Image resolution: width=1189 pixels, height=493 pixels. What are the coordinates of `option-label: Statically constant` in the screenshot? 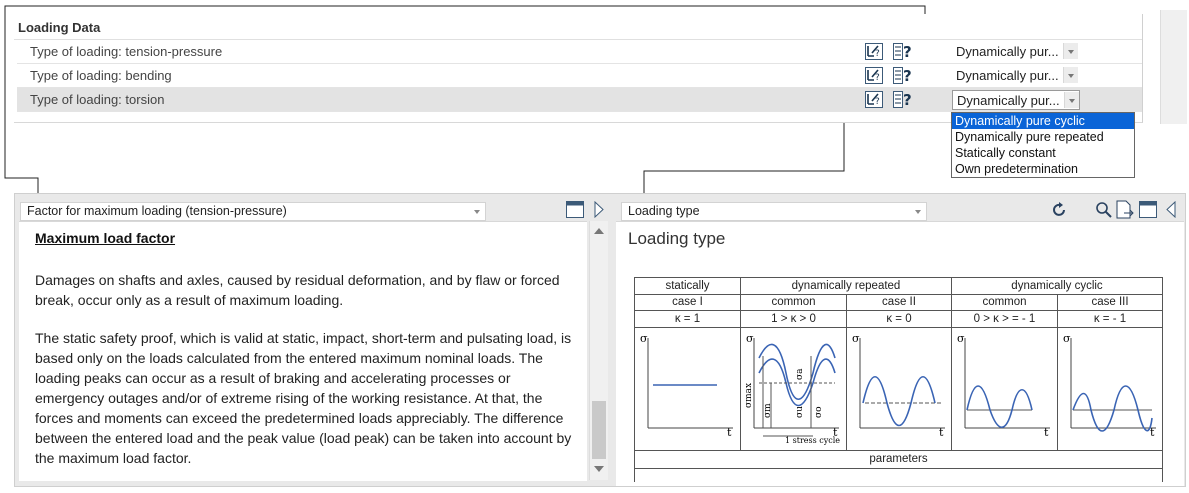 It's located at (1005, 153).